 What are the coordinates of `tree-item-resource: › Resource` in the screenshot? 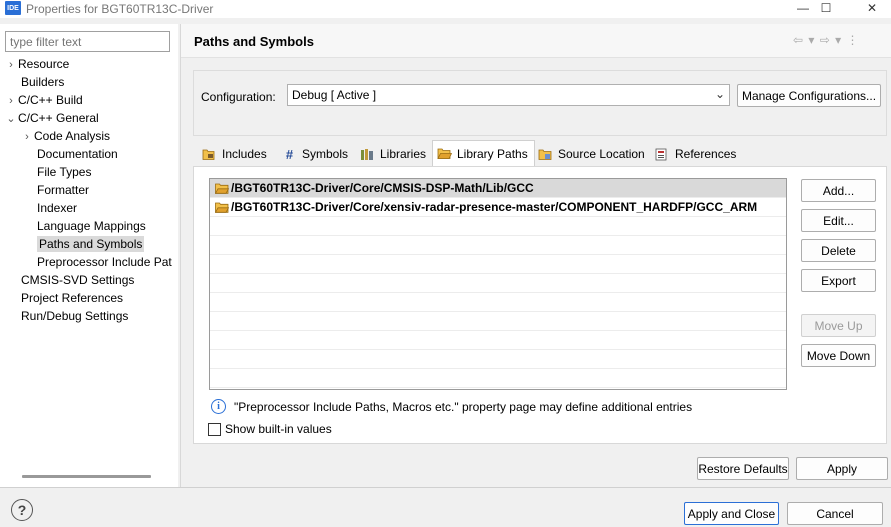 It's located at (36, 64).